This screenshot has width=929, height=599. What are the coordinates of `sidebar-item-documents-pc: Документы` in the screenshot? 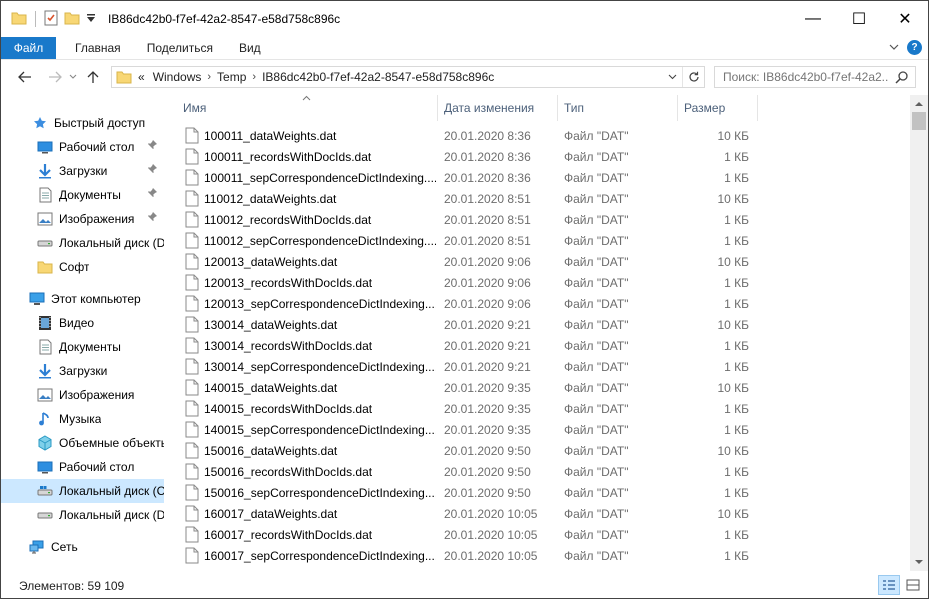 It's located at (82, 347).